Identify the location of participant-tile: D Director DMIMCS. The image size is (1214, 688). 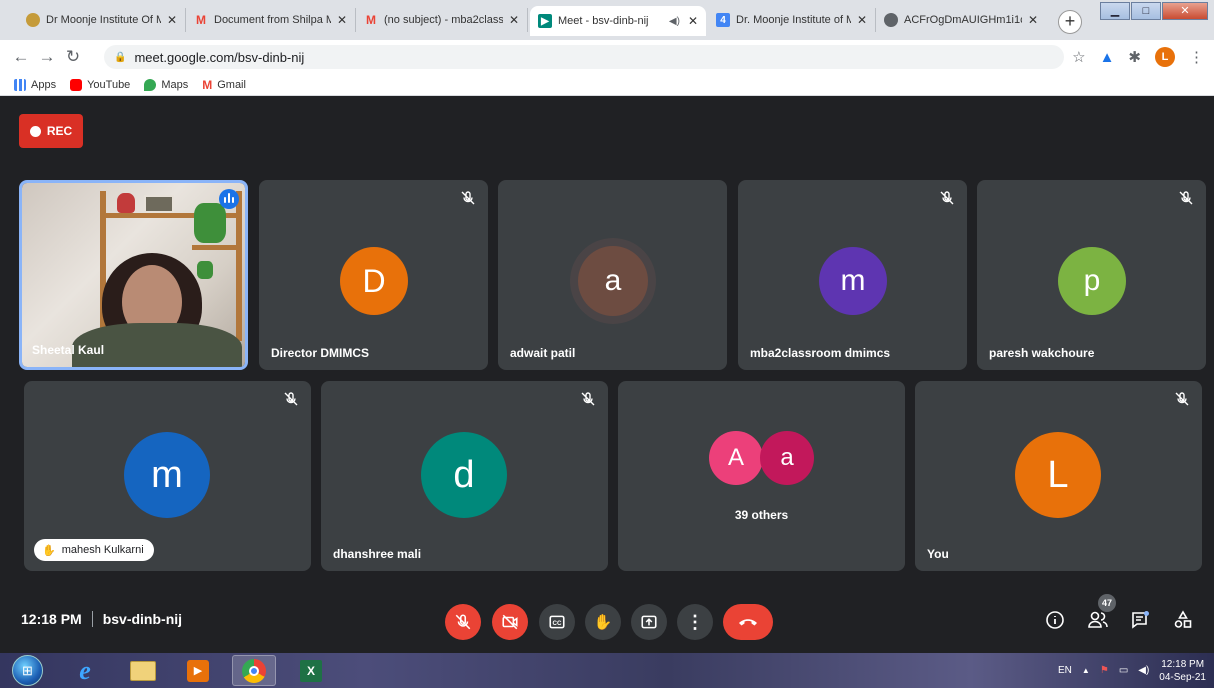
(373, 275).